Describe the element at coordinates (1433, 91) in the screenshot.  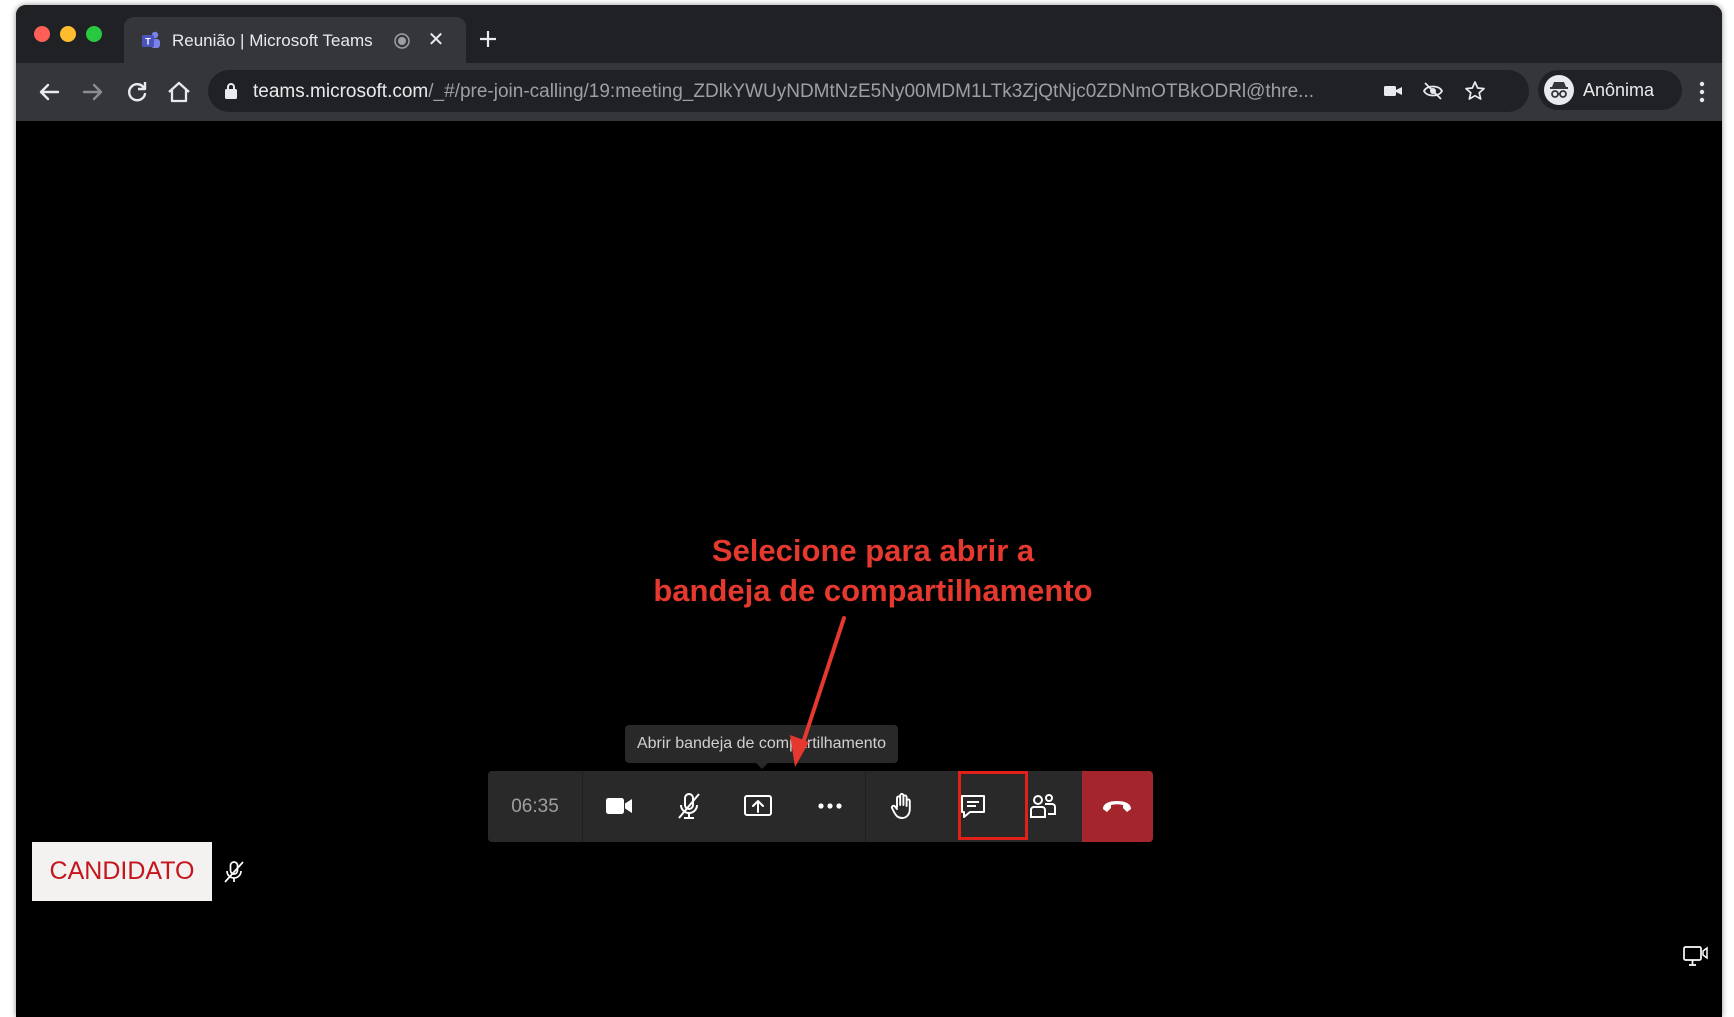
I see `tracking-blocked-eye-icon` at that location.